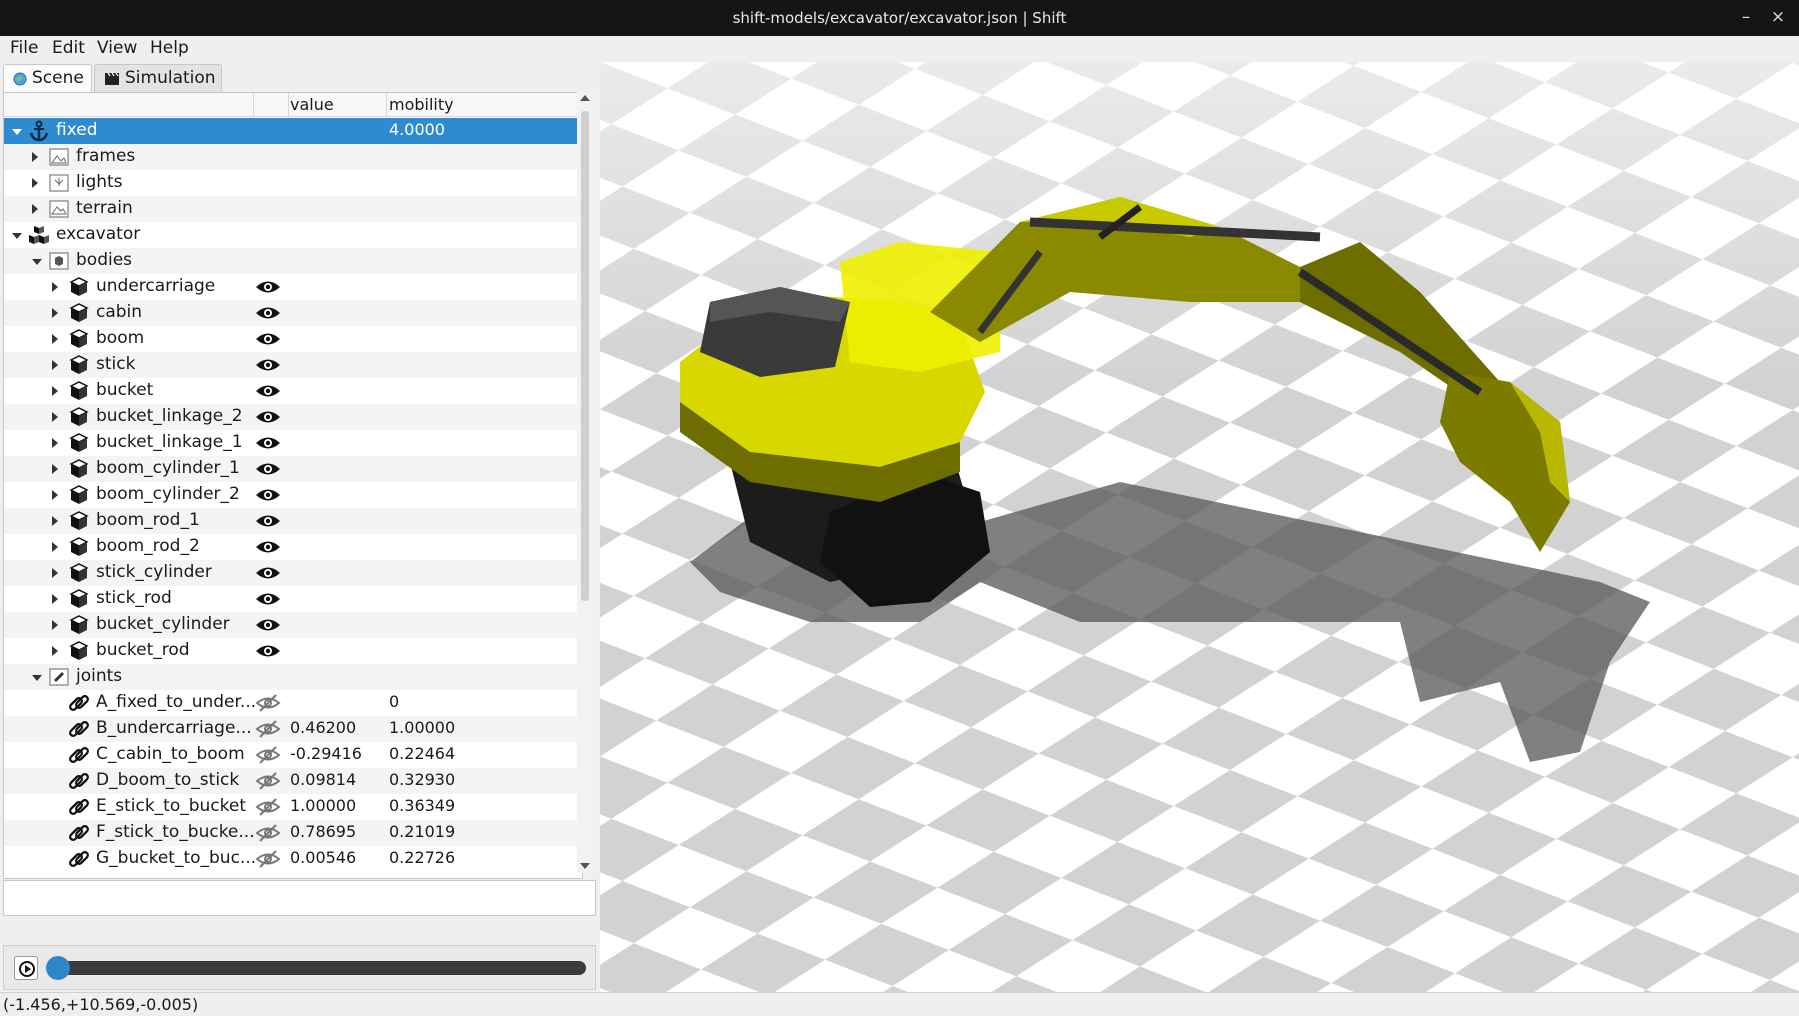 The image size is (1799, 1016). I want to click on tree-row: frames, so click(293, 157).